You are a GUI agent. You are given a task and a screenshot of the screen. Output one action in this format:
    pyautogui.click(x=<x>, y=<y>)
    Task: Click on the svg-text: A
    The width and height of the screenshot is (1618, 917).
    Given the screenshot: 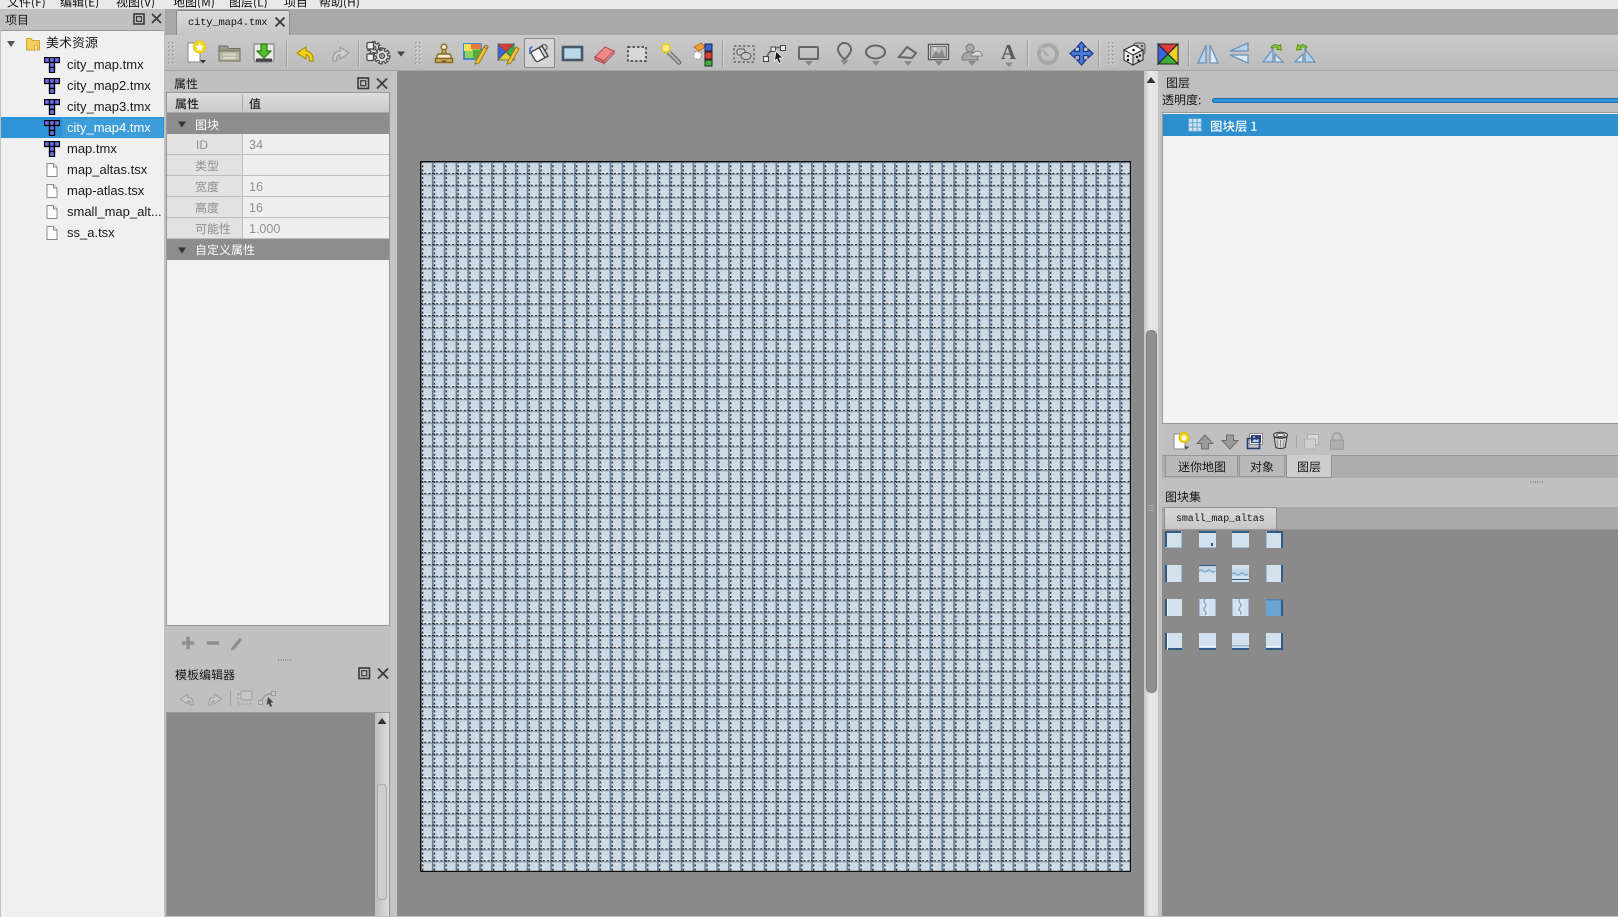 What is the action you would take?
    pyautogui.click(x=1009, y=52)
    